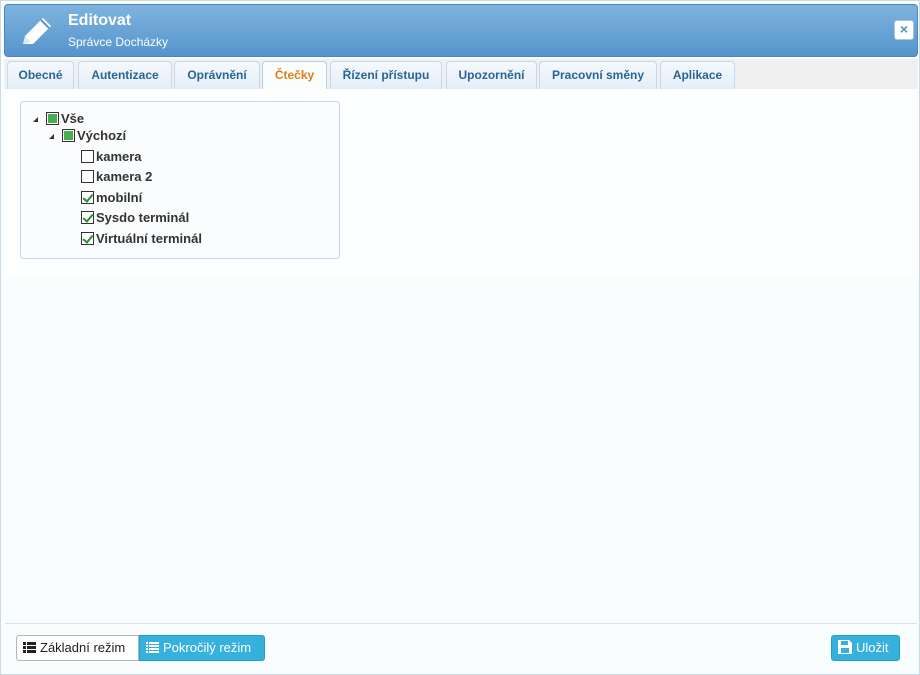  I want to click on tree-checkbox-virtualni-terminal, so click(87, 238).